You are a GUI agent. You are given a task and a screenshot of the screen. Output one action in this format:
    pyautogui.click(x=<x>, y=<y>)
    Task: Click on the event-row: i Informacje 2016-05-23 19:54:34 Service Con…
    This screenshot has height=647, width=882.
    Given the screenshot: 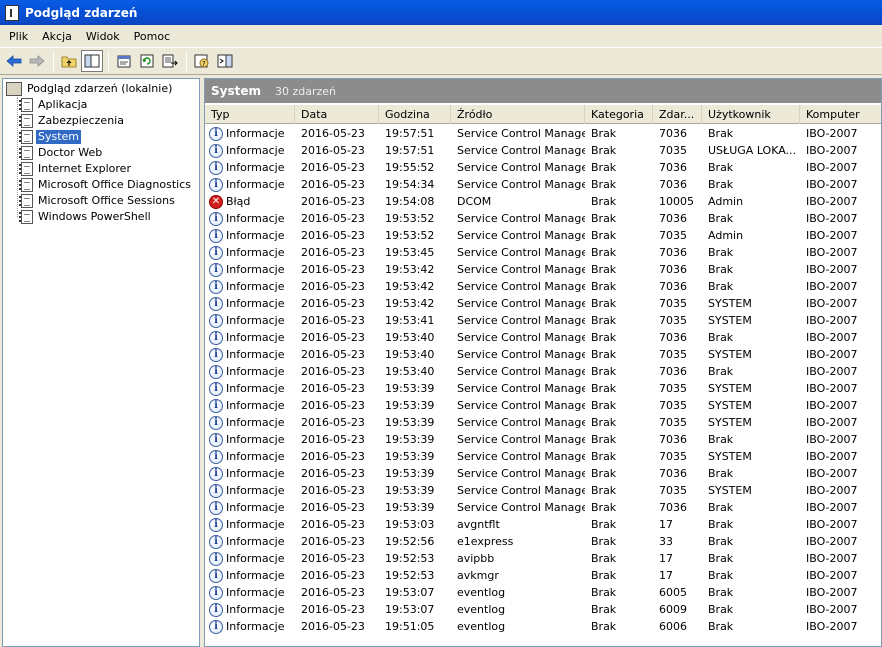 What is the action you would take?
    pyautogui.click(x=543, y=184)
    